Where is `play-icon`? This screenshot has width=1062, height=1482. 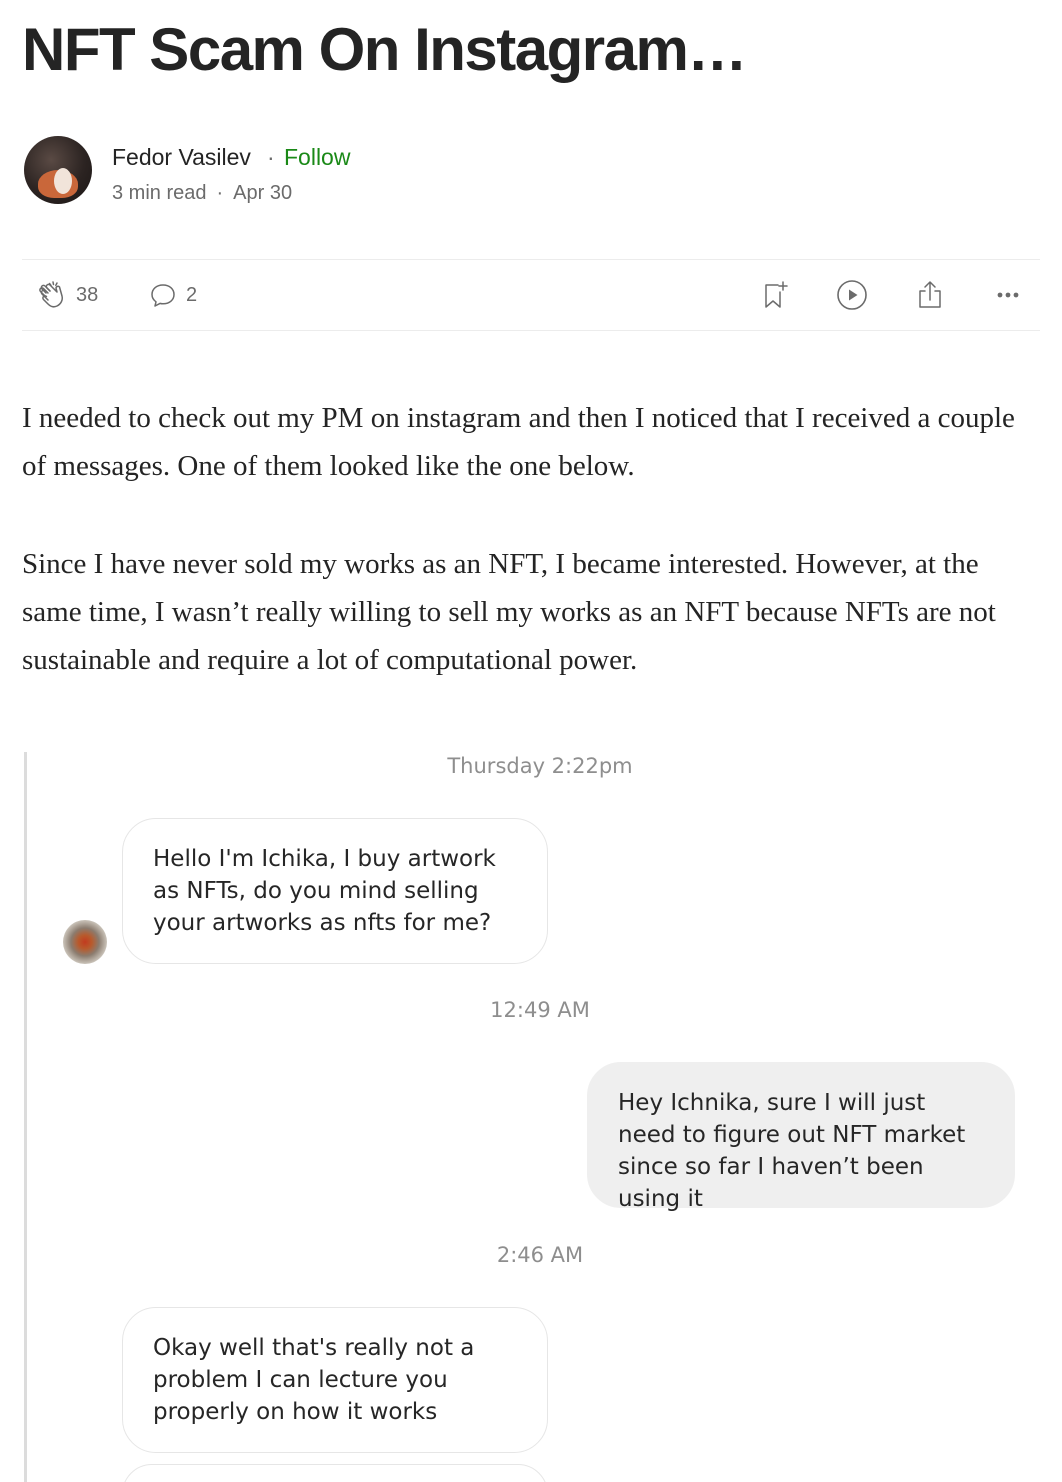
play-icon is located at coordinates (852, 295).